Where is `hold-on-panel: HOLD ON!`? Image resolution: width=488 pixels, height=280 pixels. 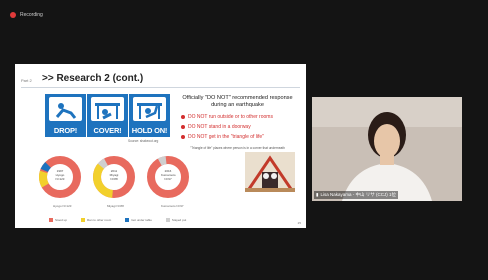 hold-on-panel: HOLD ON! is located at coordinates (149, 115).